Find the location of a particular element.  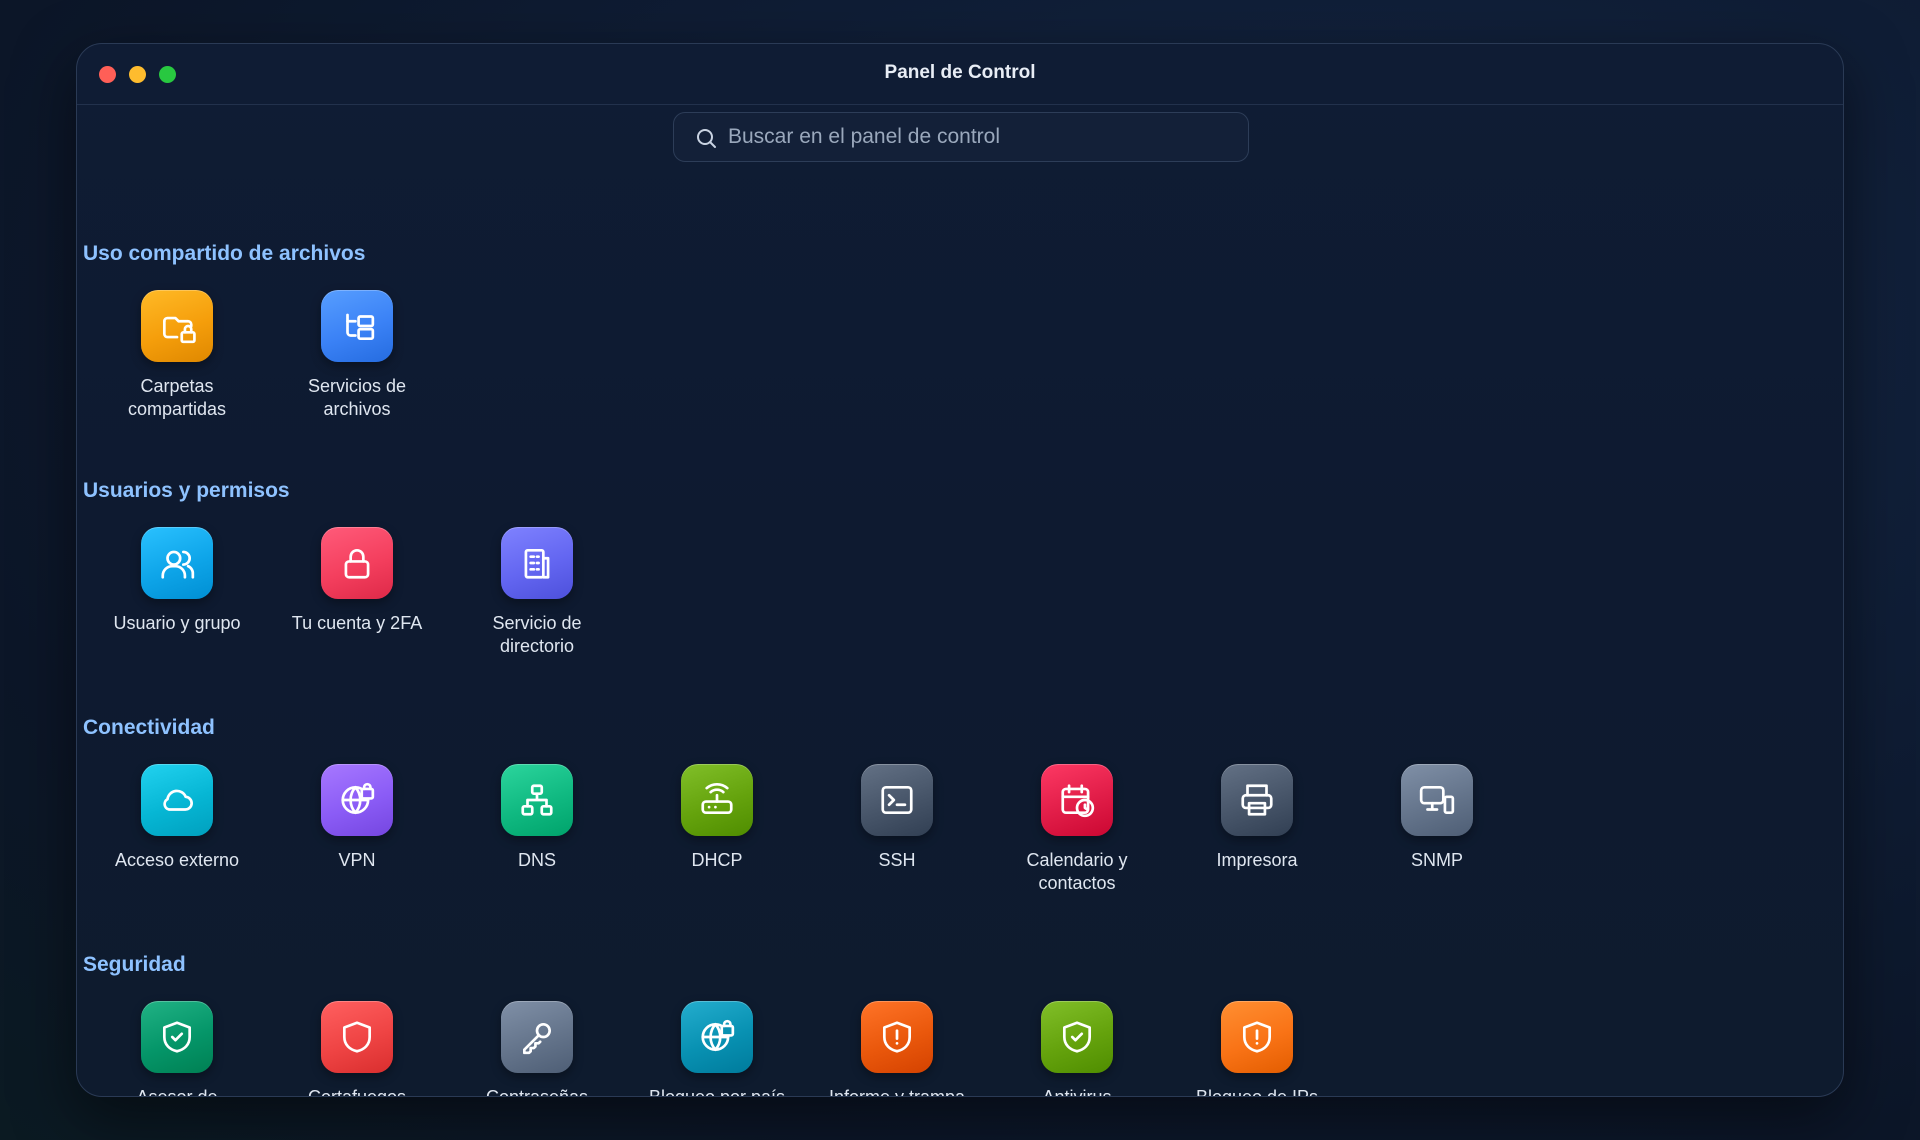

folder-lock-icon is located at coordinates (179, 330).